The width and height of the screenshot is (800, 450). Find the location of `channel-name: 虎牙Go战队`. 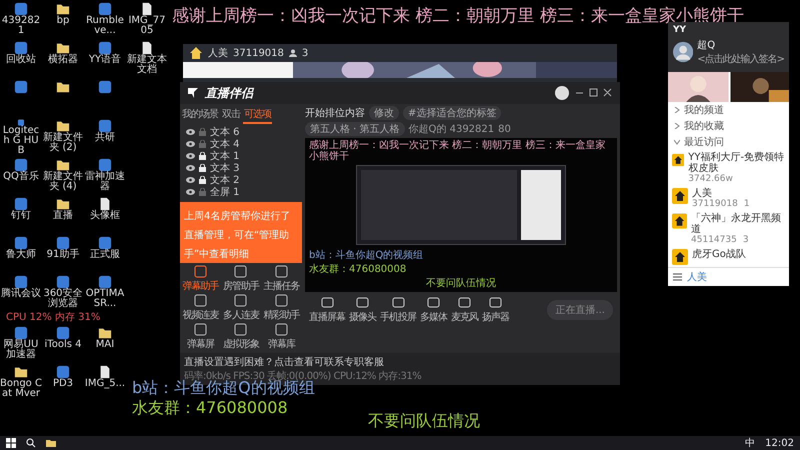

channel-name: 虎牙Go战队 is located at coordinates (719, 254).